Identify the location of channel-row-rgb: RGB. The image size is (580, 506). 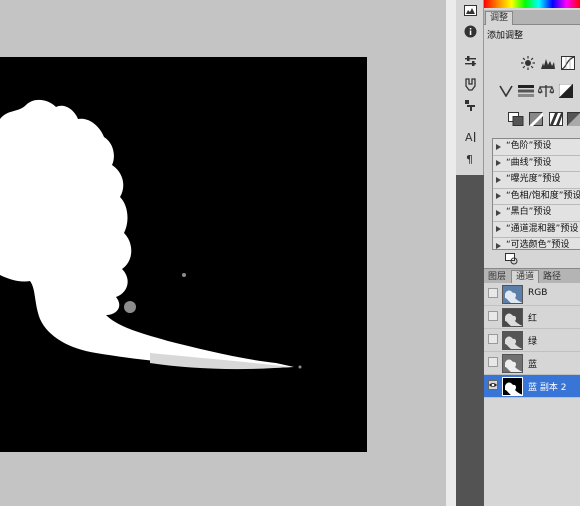
(532, 294).